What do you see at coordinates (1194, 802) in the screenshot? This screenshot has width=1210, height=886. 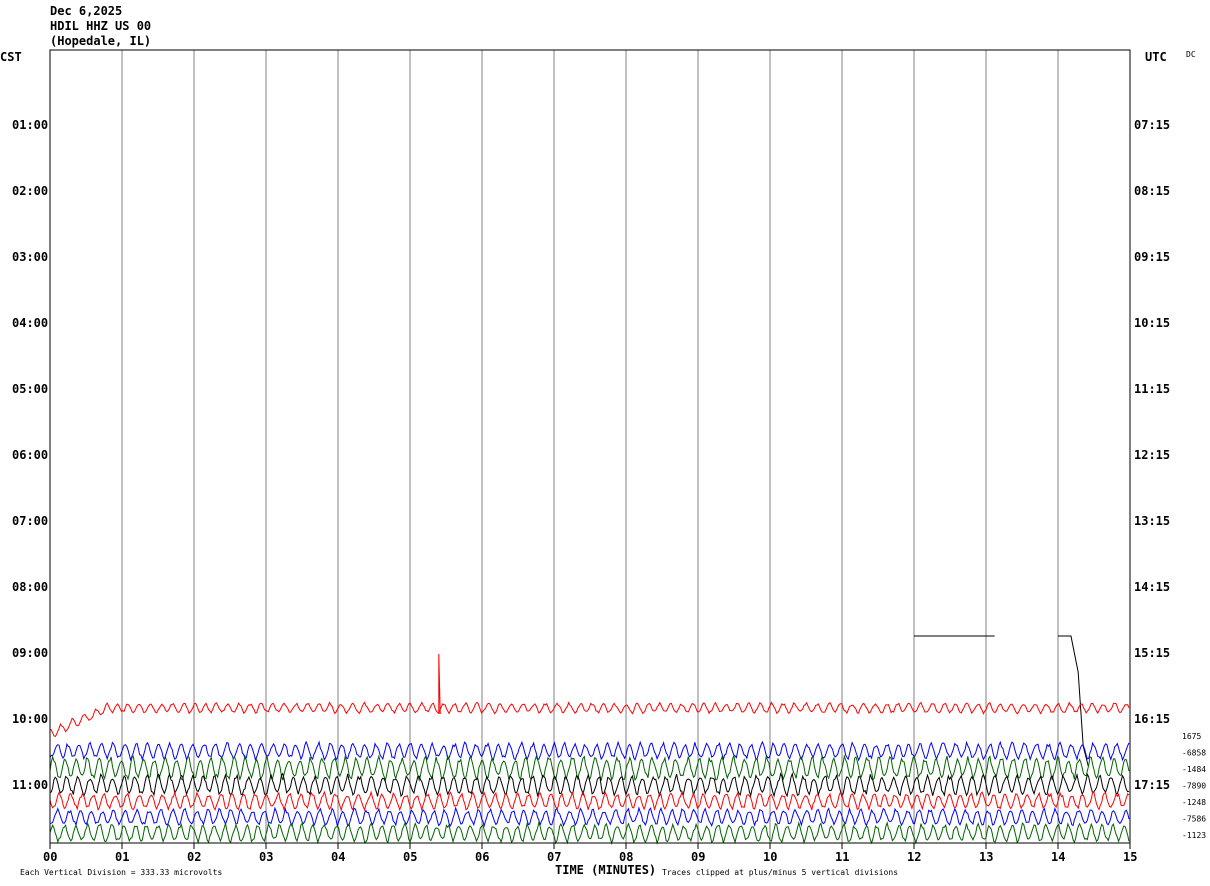 I see `right-value-label: -1248` at bounding box center [1194, 802].